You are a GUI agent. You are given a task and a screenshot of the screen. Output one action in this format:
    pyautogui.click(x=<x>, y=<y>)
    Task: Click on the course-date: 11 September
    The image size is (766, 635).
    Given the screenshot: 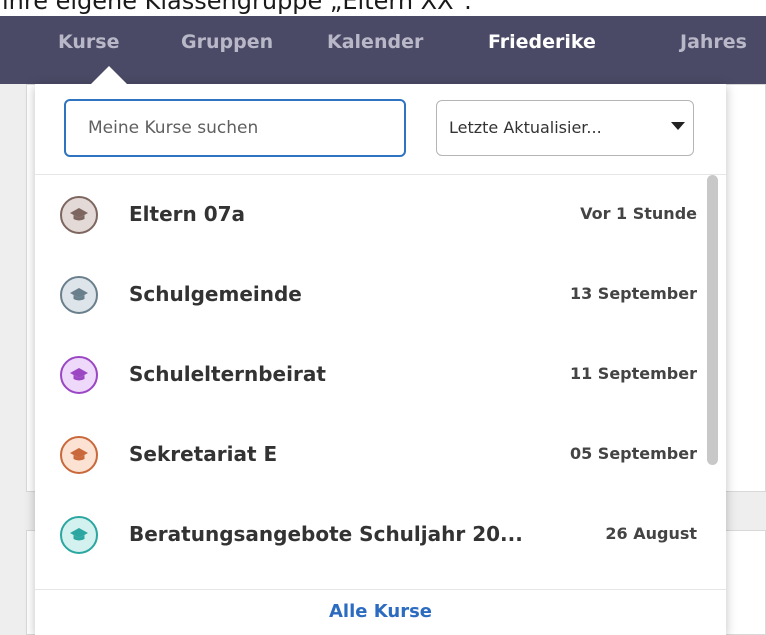 What is the action you would take?
    pyautogui.click(x=633, y=373)
    